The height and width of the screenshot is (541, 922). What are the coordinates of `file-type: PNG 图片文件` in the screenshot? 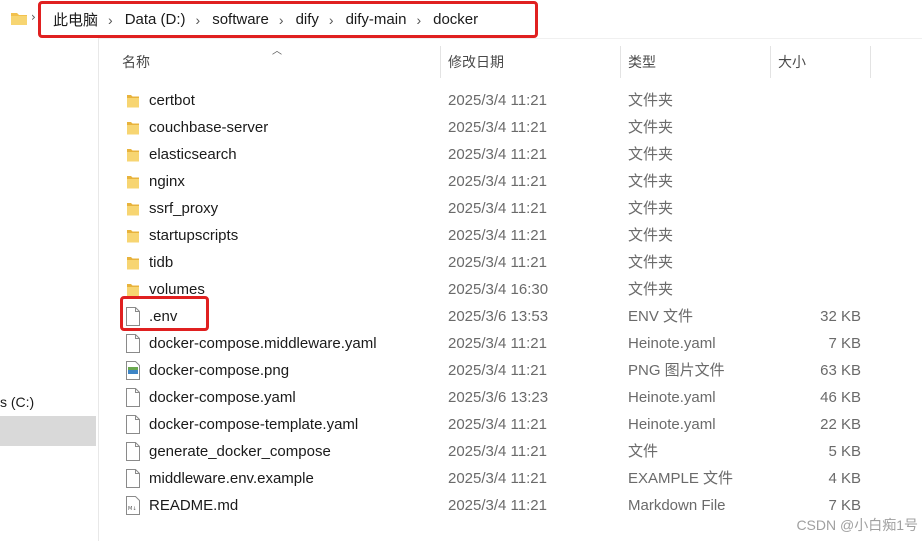 It's located at (676, 370).